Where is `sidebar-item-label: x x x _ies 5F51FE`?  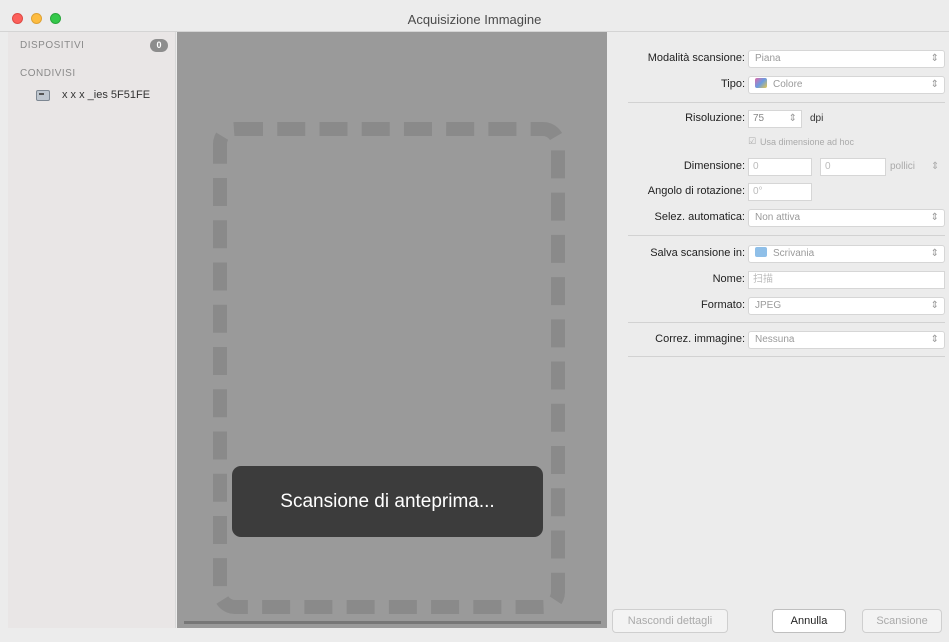 sidebar-item-label: x x x _ies 5F51FE is located at coordinates (106, 95).